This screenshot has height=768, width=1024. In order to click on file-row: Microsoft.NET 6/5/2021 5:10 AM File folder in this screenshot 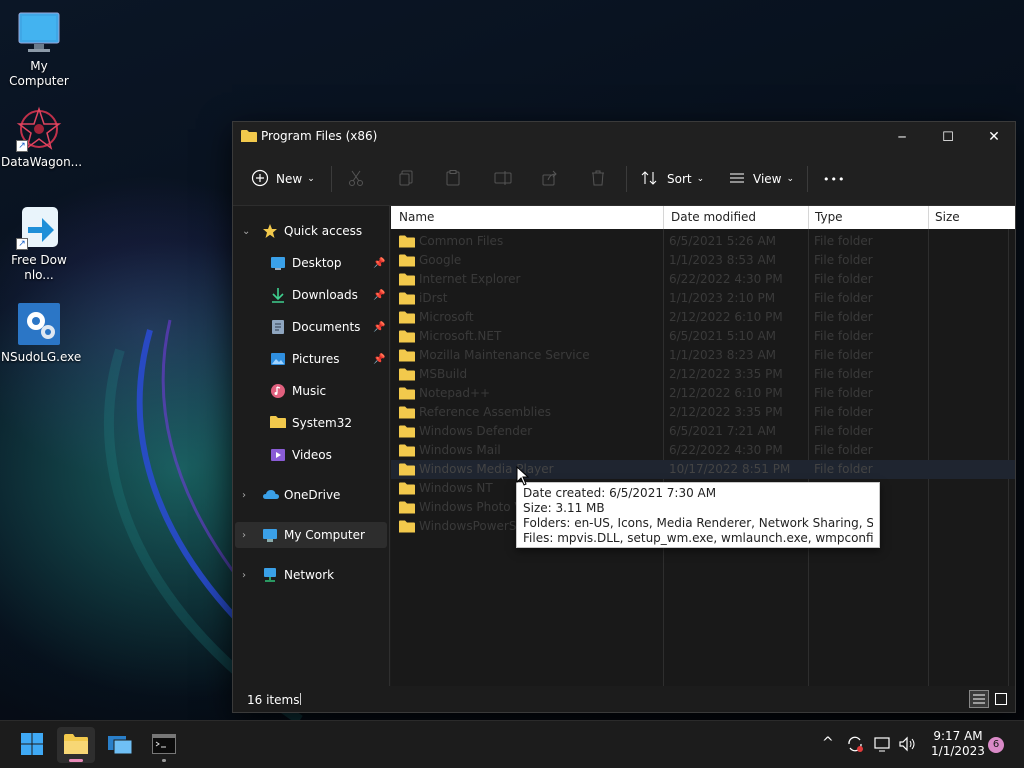, I will do `click(703, 336)`.